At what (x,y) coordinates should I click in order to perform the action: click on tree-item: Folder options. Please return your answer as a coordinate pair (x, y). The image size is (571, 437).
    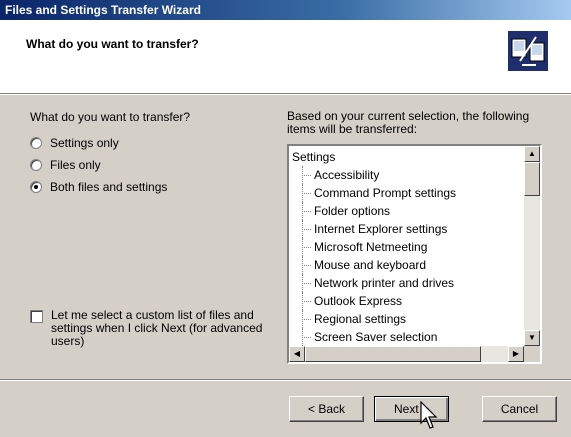
    Looking at the image, I should click on (406, 211).